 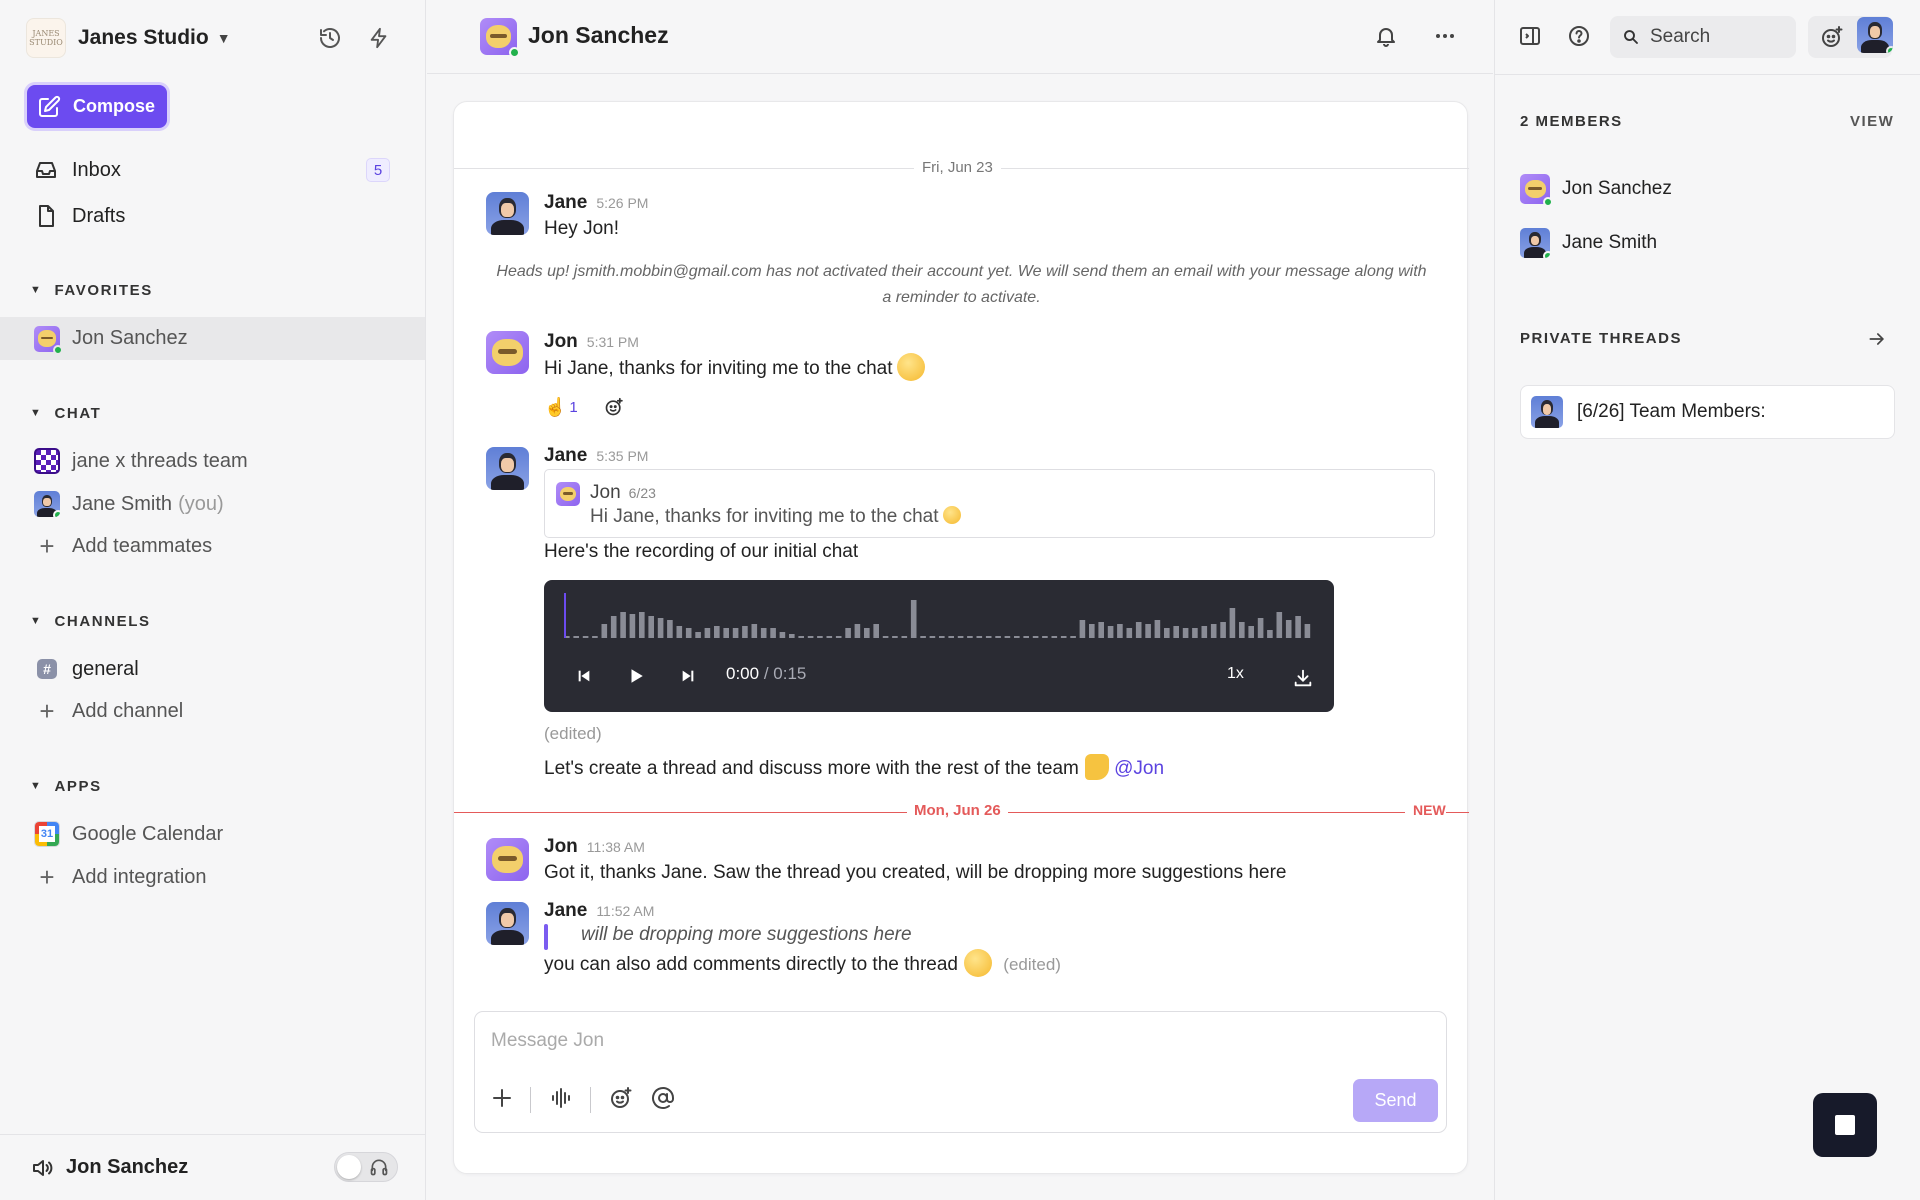 I want to click on playback-speed-button: 1x, so click(x=1235, y=674).